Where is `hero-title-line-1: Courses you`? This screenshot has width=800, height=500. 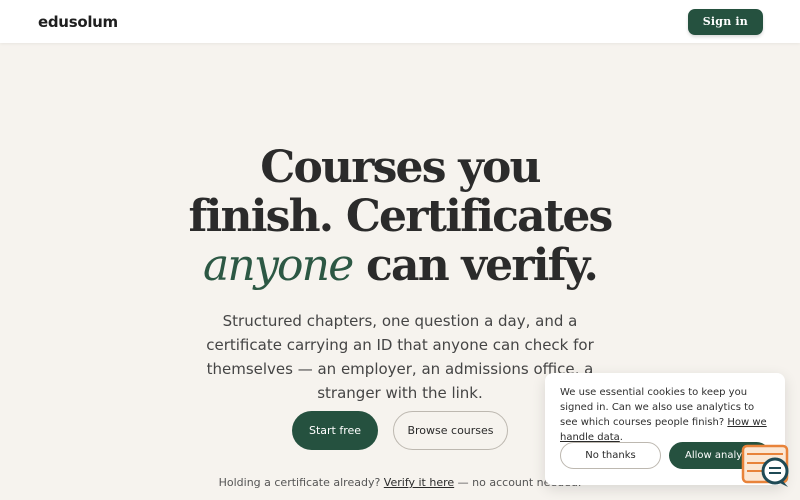 hero-title-line-1: Courses you is located at coordinates (400, 167).